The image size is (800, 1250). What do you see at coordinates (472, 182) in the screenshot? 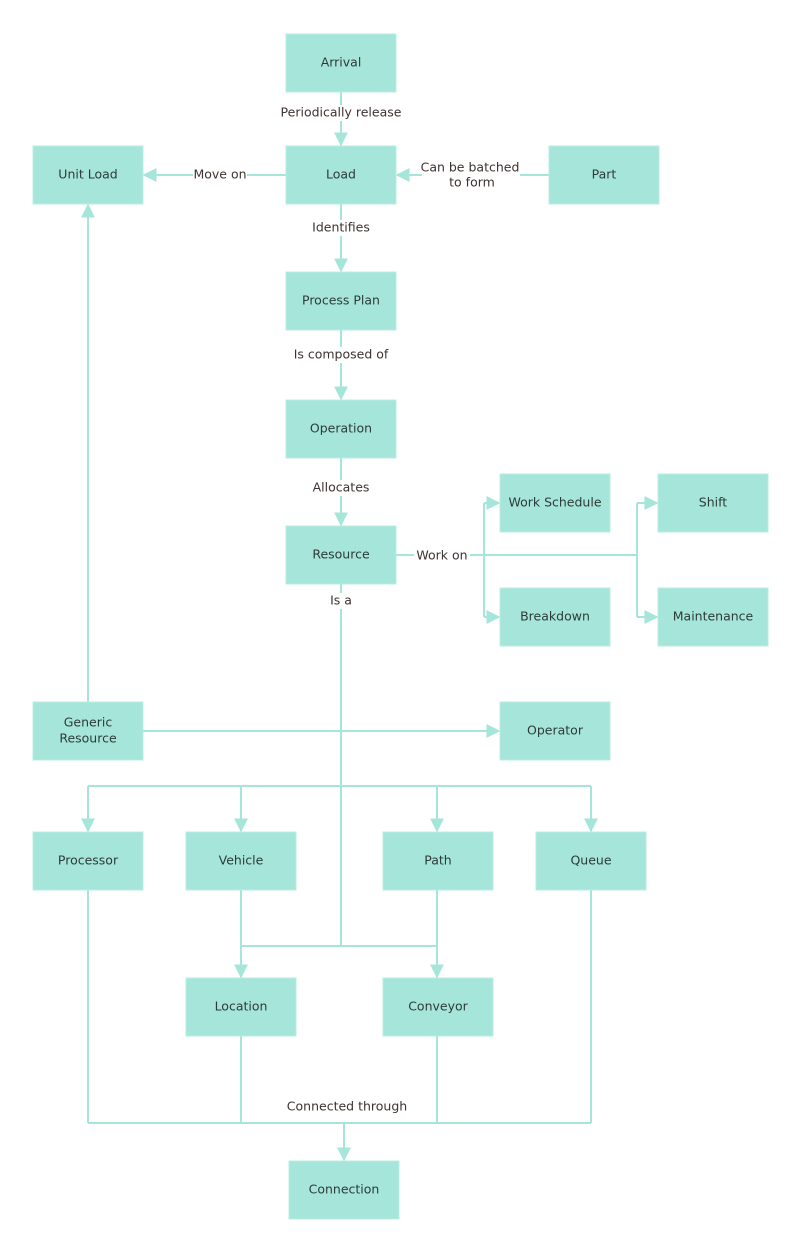
I see `label-to-form: to form` at bounding box center [472, 182].